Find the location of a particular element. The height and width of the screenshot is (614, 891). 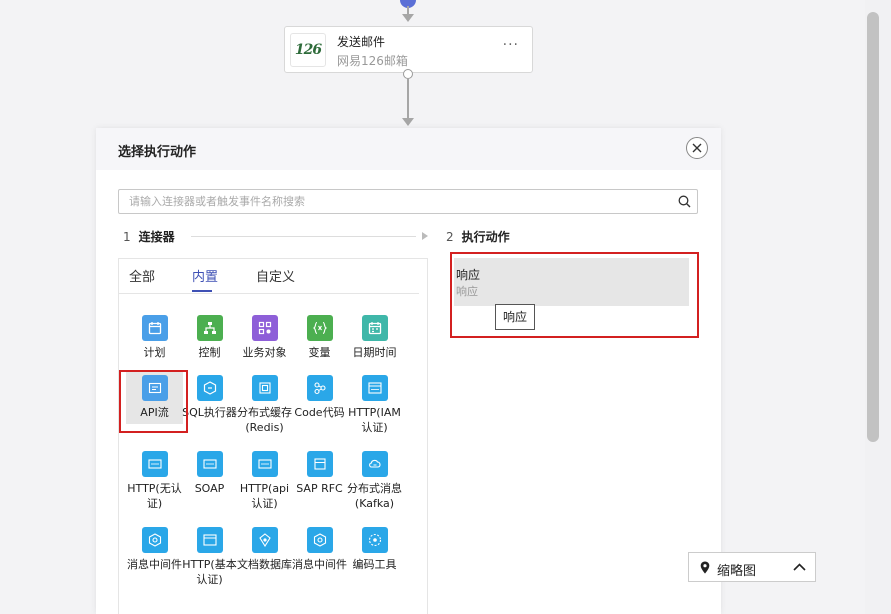

connector-label: Code代码 is located at coordinates (319, 412).